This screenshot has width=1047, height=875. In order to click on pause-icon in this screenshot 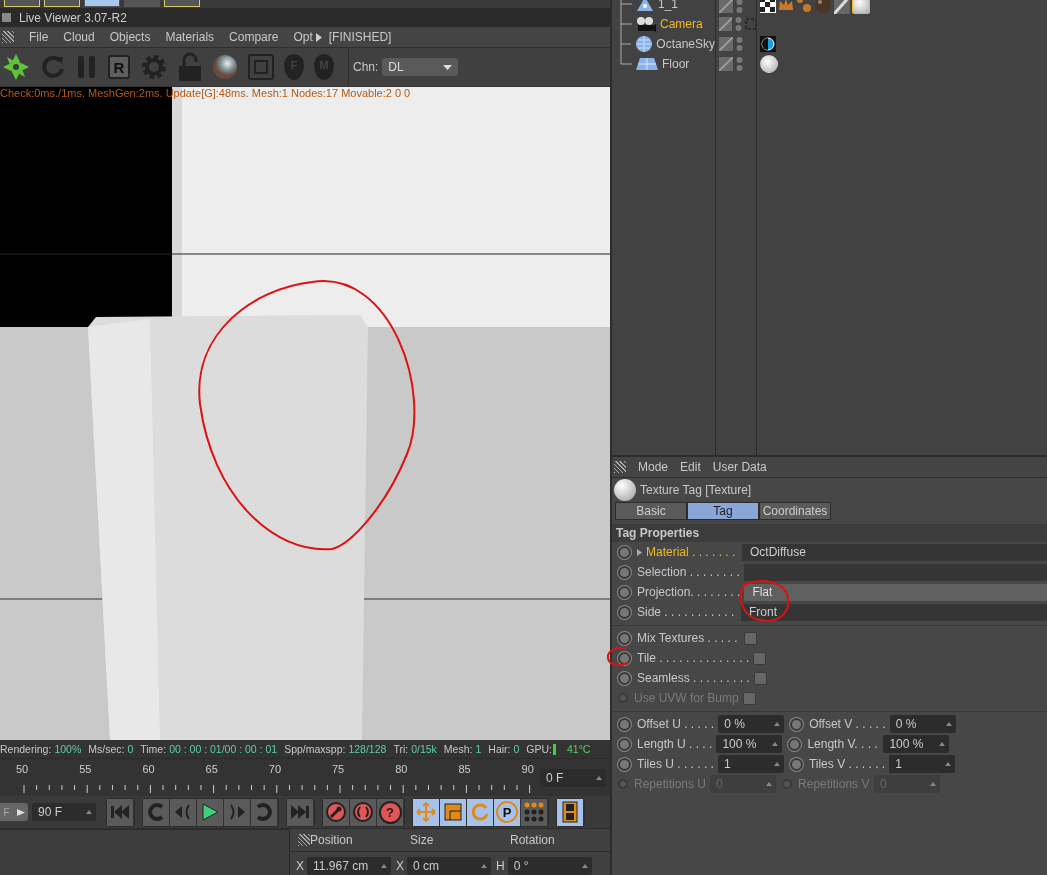, I will do `click(87, 67)`.